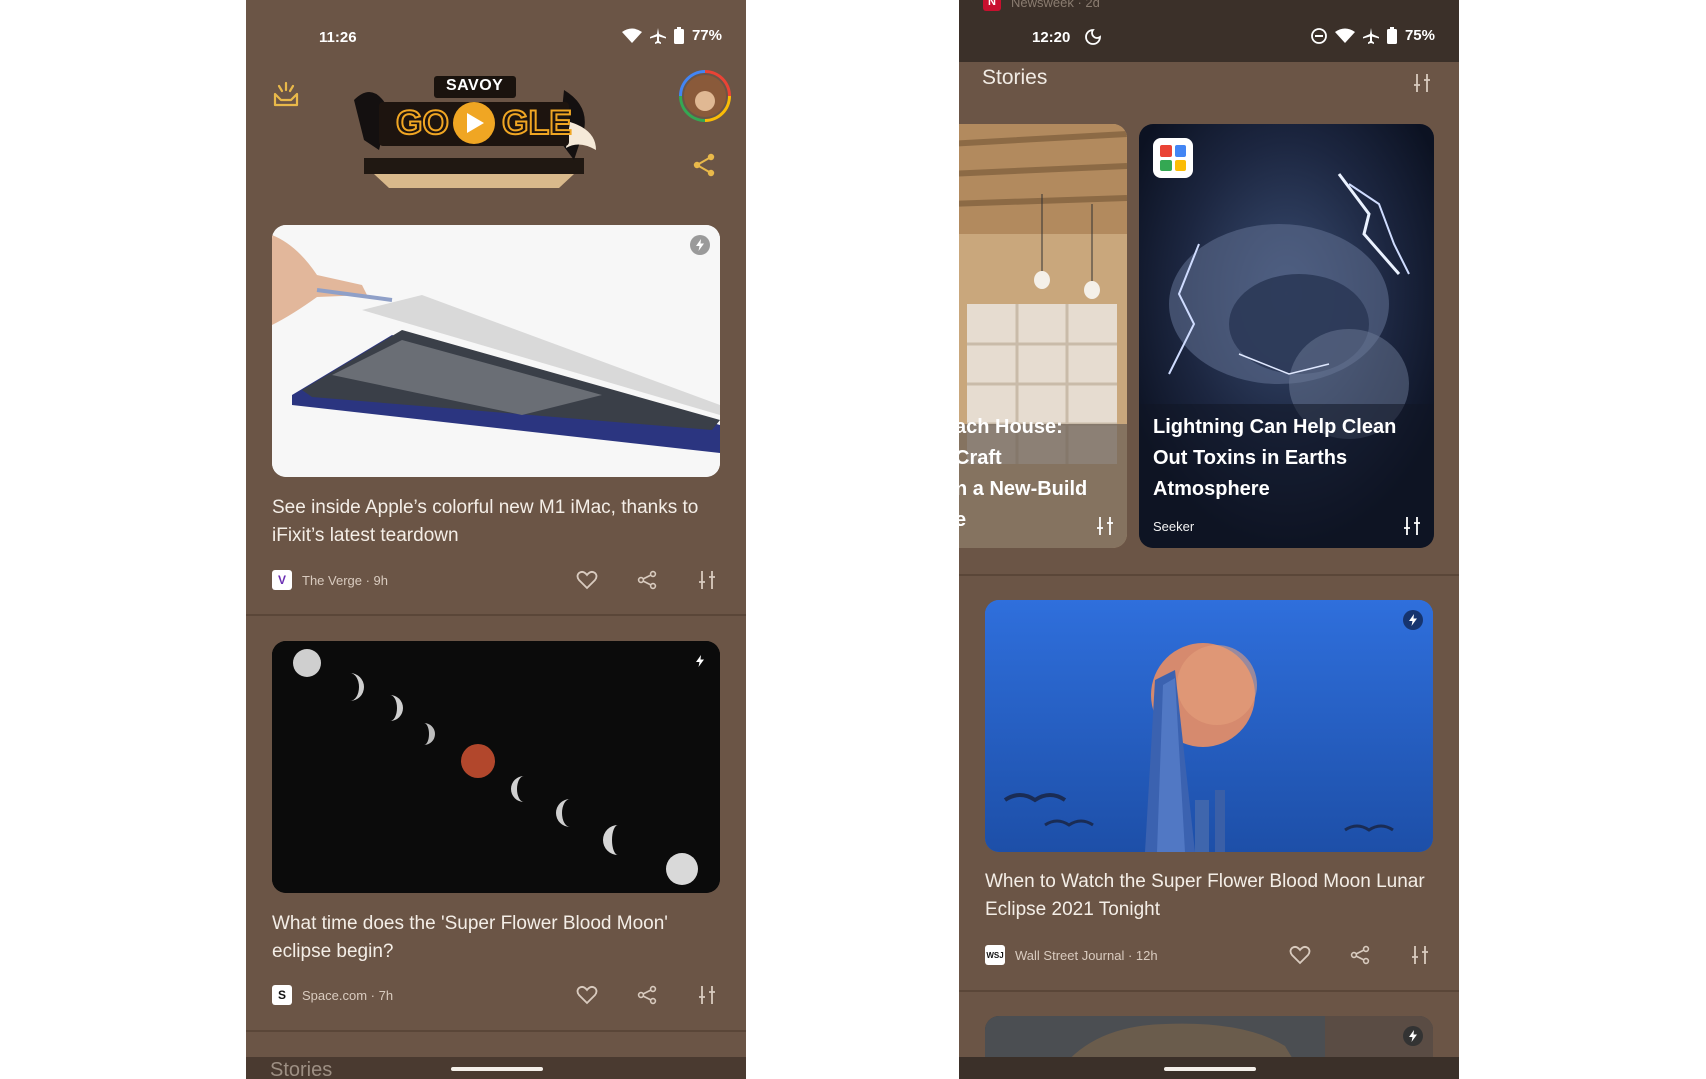  I want to click on source-logo-space-com: S, so click(282, 995).